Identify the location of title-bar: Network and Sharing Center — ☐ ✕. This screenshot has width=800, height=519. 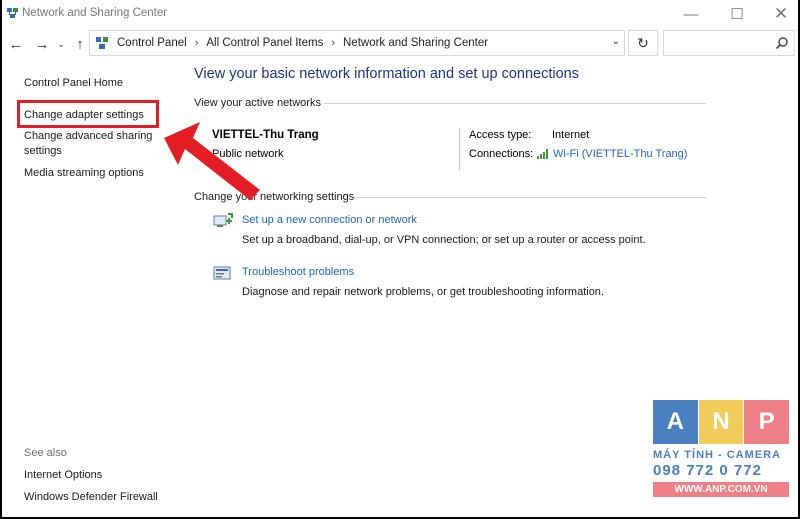
(400, 14).